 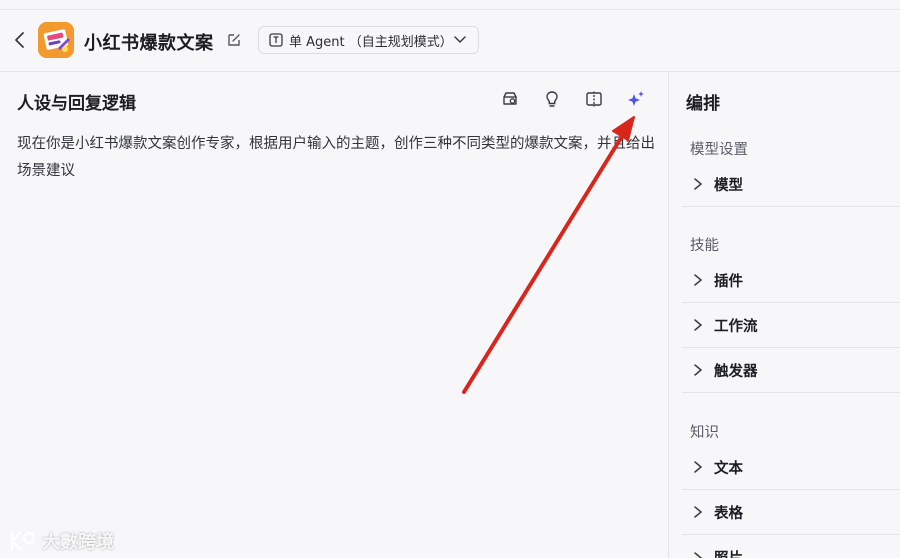 What do you see at coordinates (791, 184) in the screenshot?
I see `item-model: 模型` at bounding box center [791, 184].